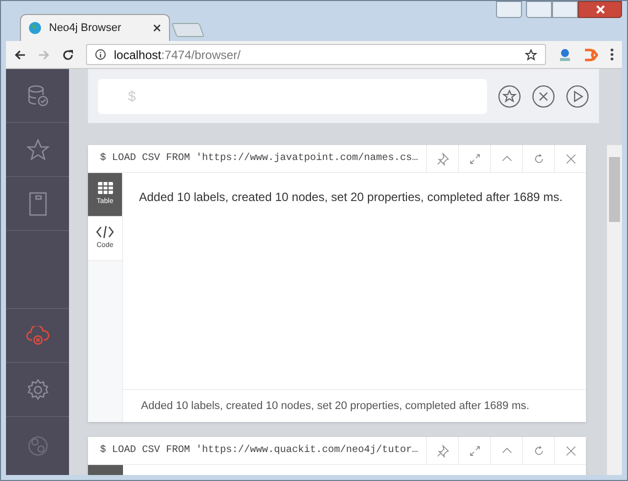 Image resolution: width=628 pixels, height=481 pixels. I want to click on close-button, so click(600, 9).